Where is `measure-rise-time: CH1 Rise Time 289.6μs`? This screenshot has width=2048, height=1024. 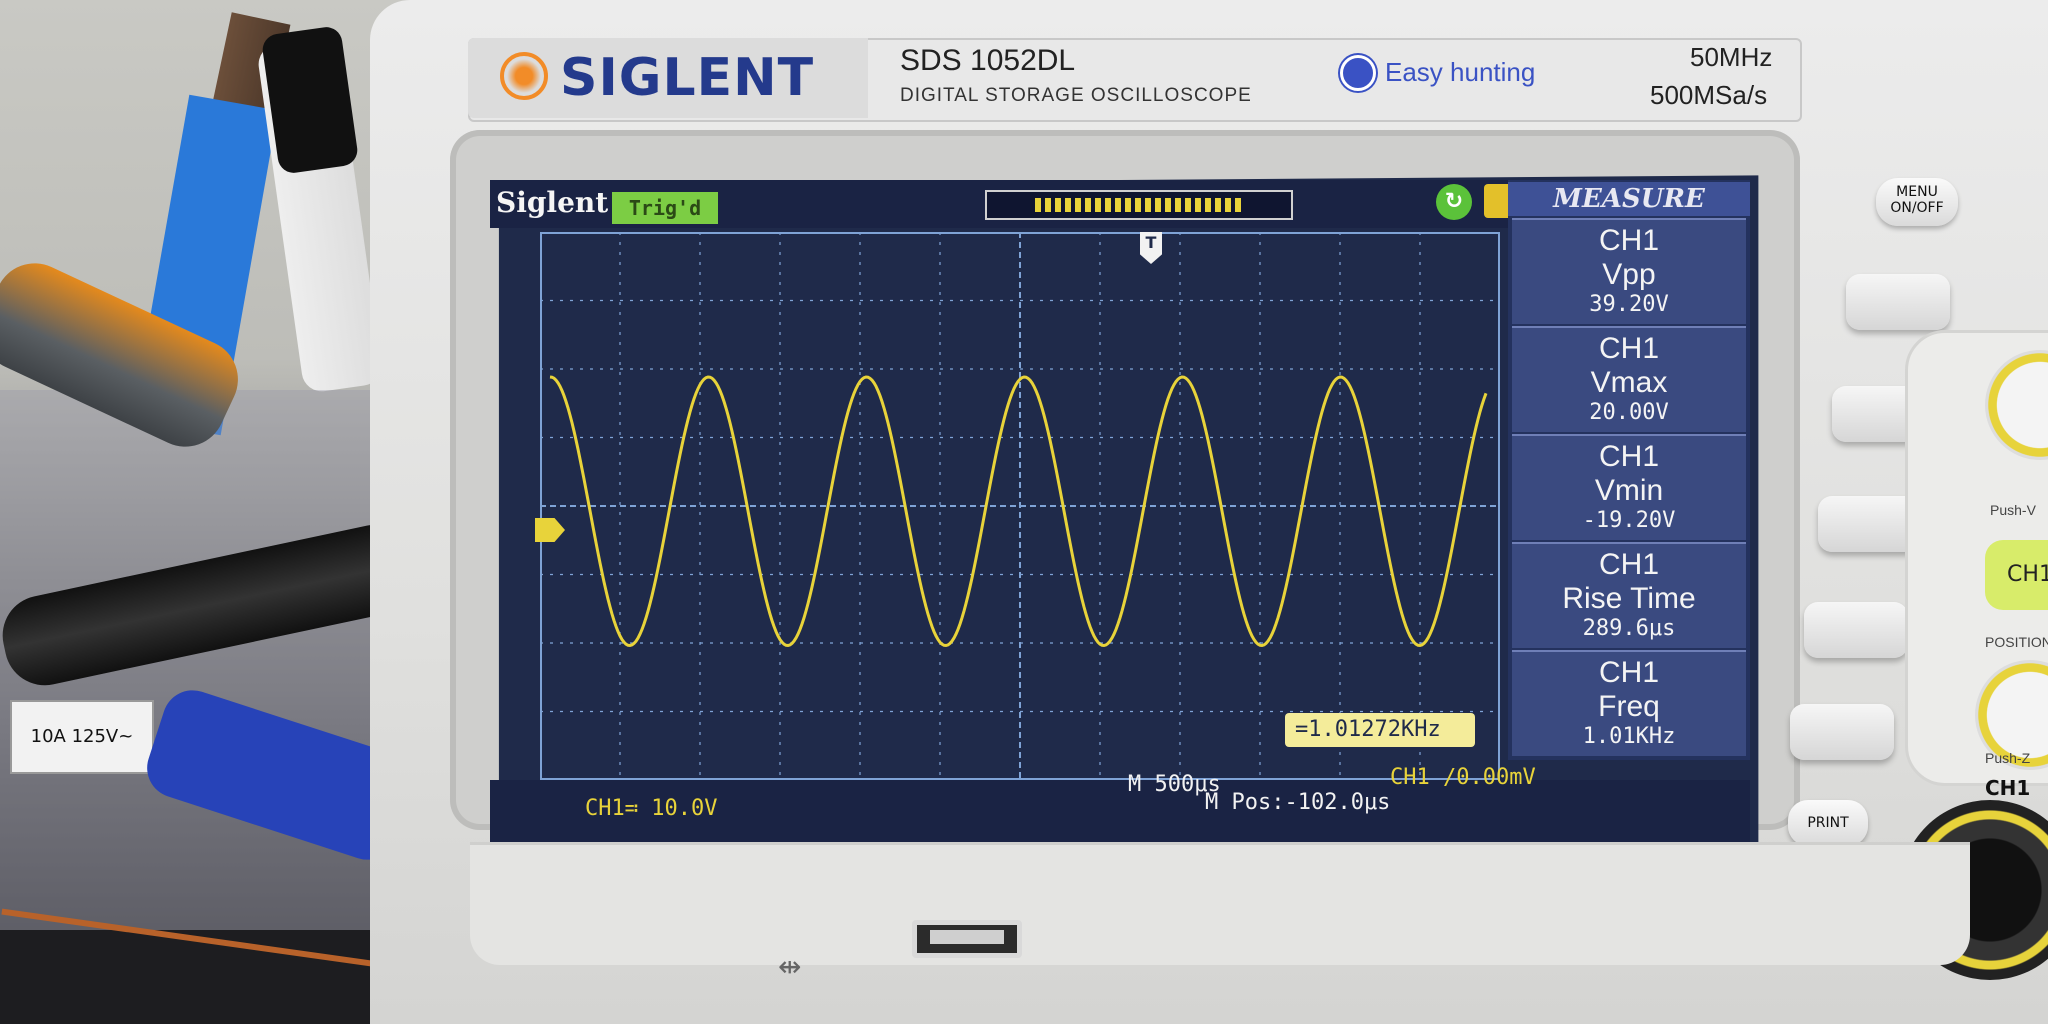
measure-rise-time: CH1 Rise Time 289.6μs is located at coordinates (1629, 595).